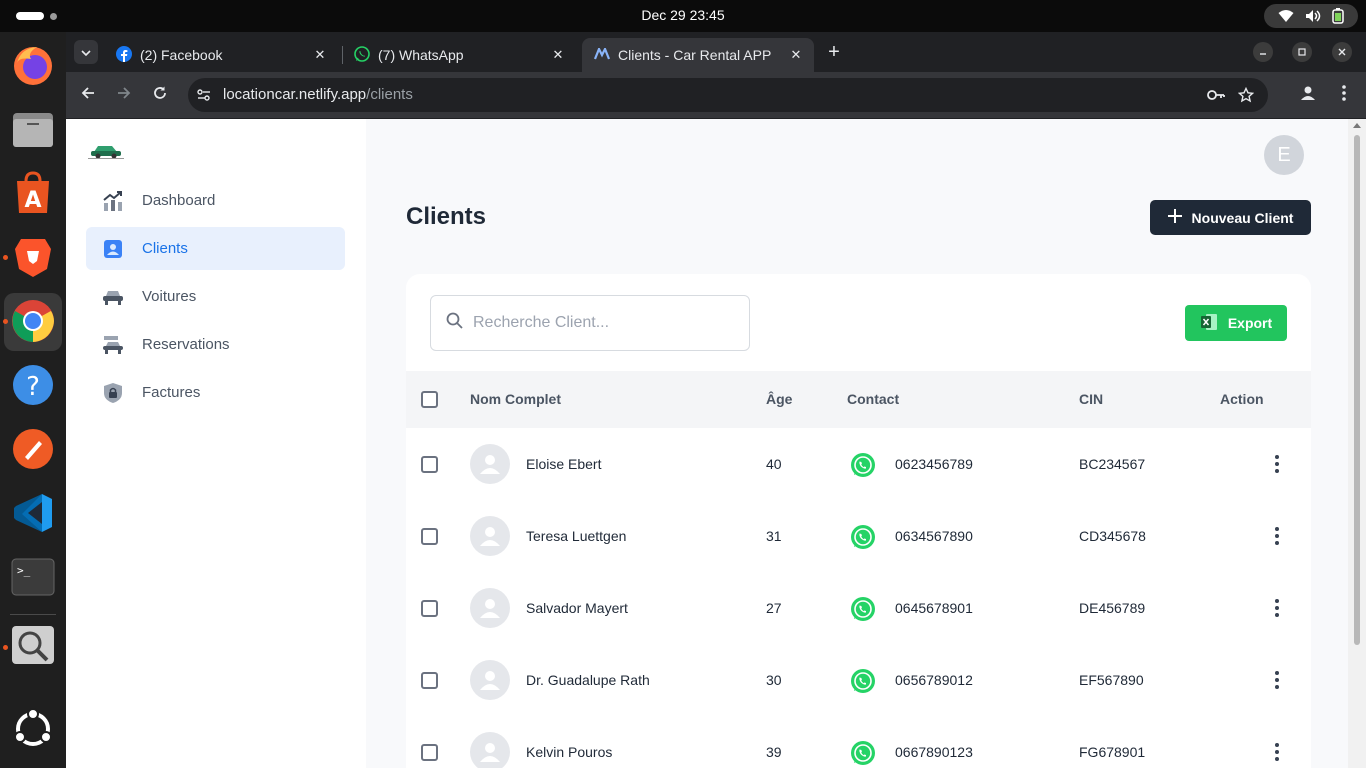  What do you see at coordinates (834, 52) in the screenshot?
I see `new-tab-button: +` at bounding box center [834, 52].